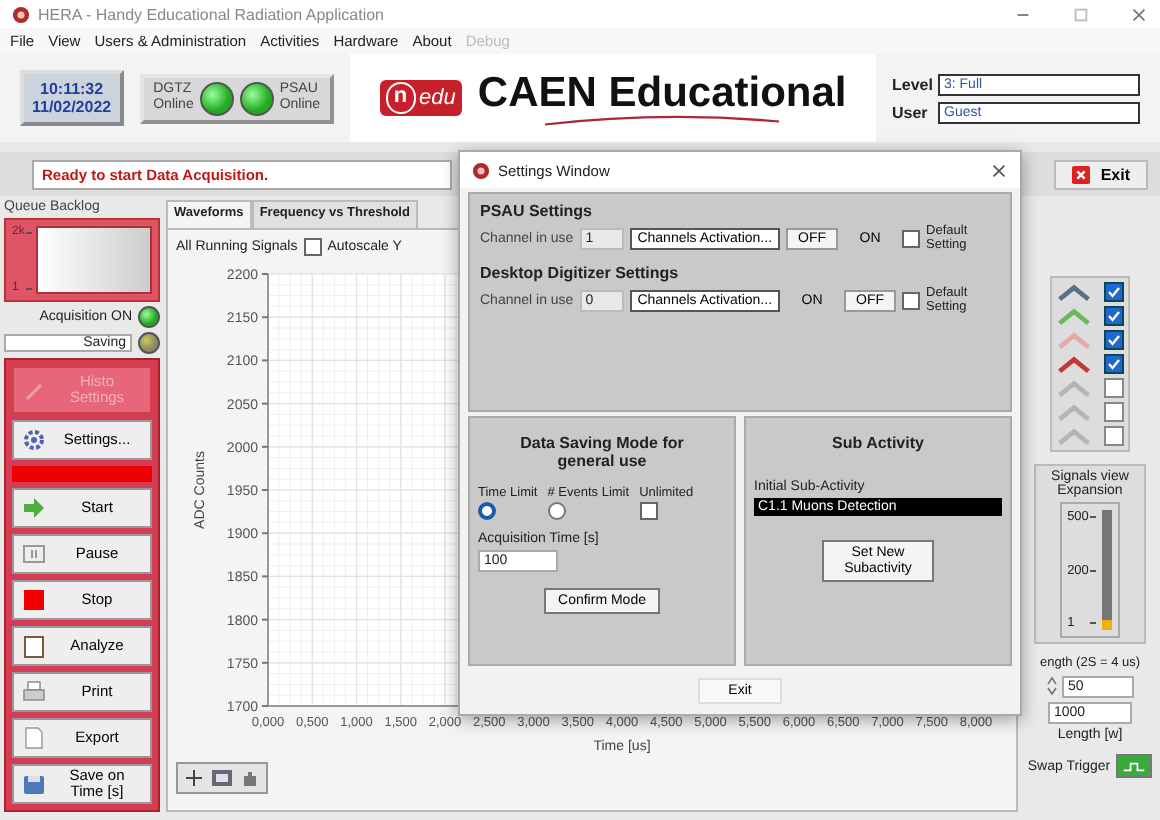  Describe the element at coordinates (222, 778) in the screenshot. I see `zoom-icon` at that location.